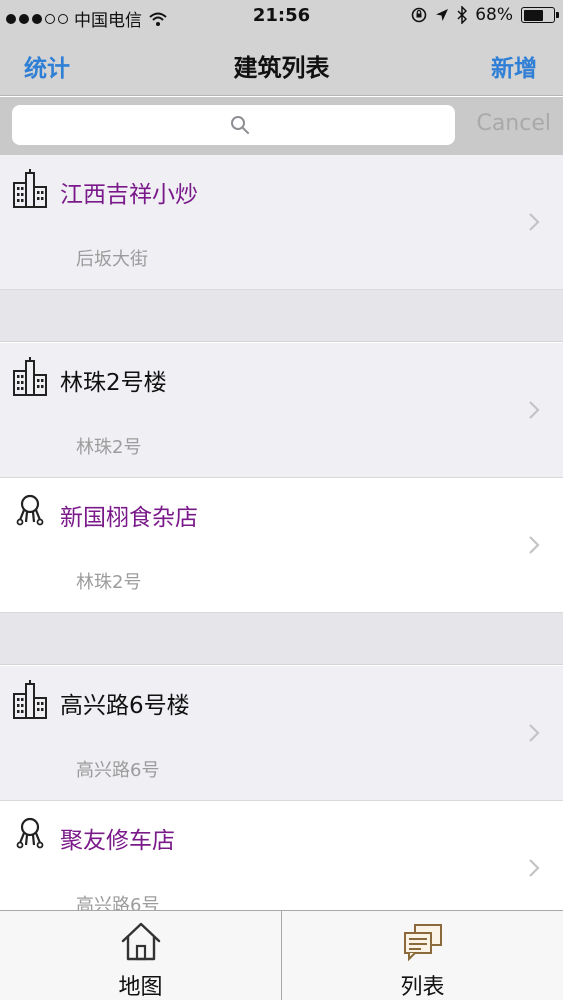 The width and height of the screenshot is (563, 1000). I want to click on battery-icon, so click(540, 15).